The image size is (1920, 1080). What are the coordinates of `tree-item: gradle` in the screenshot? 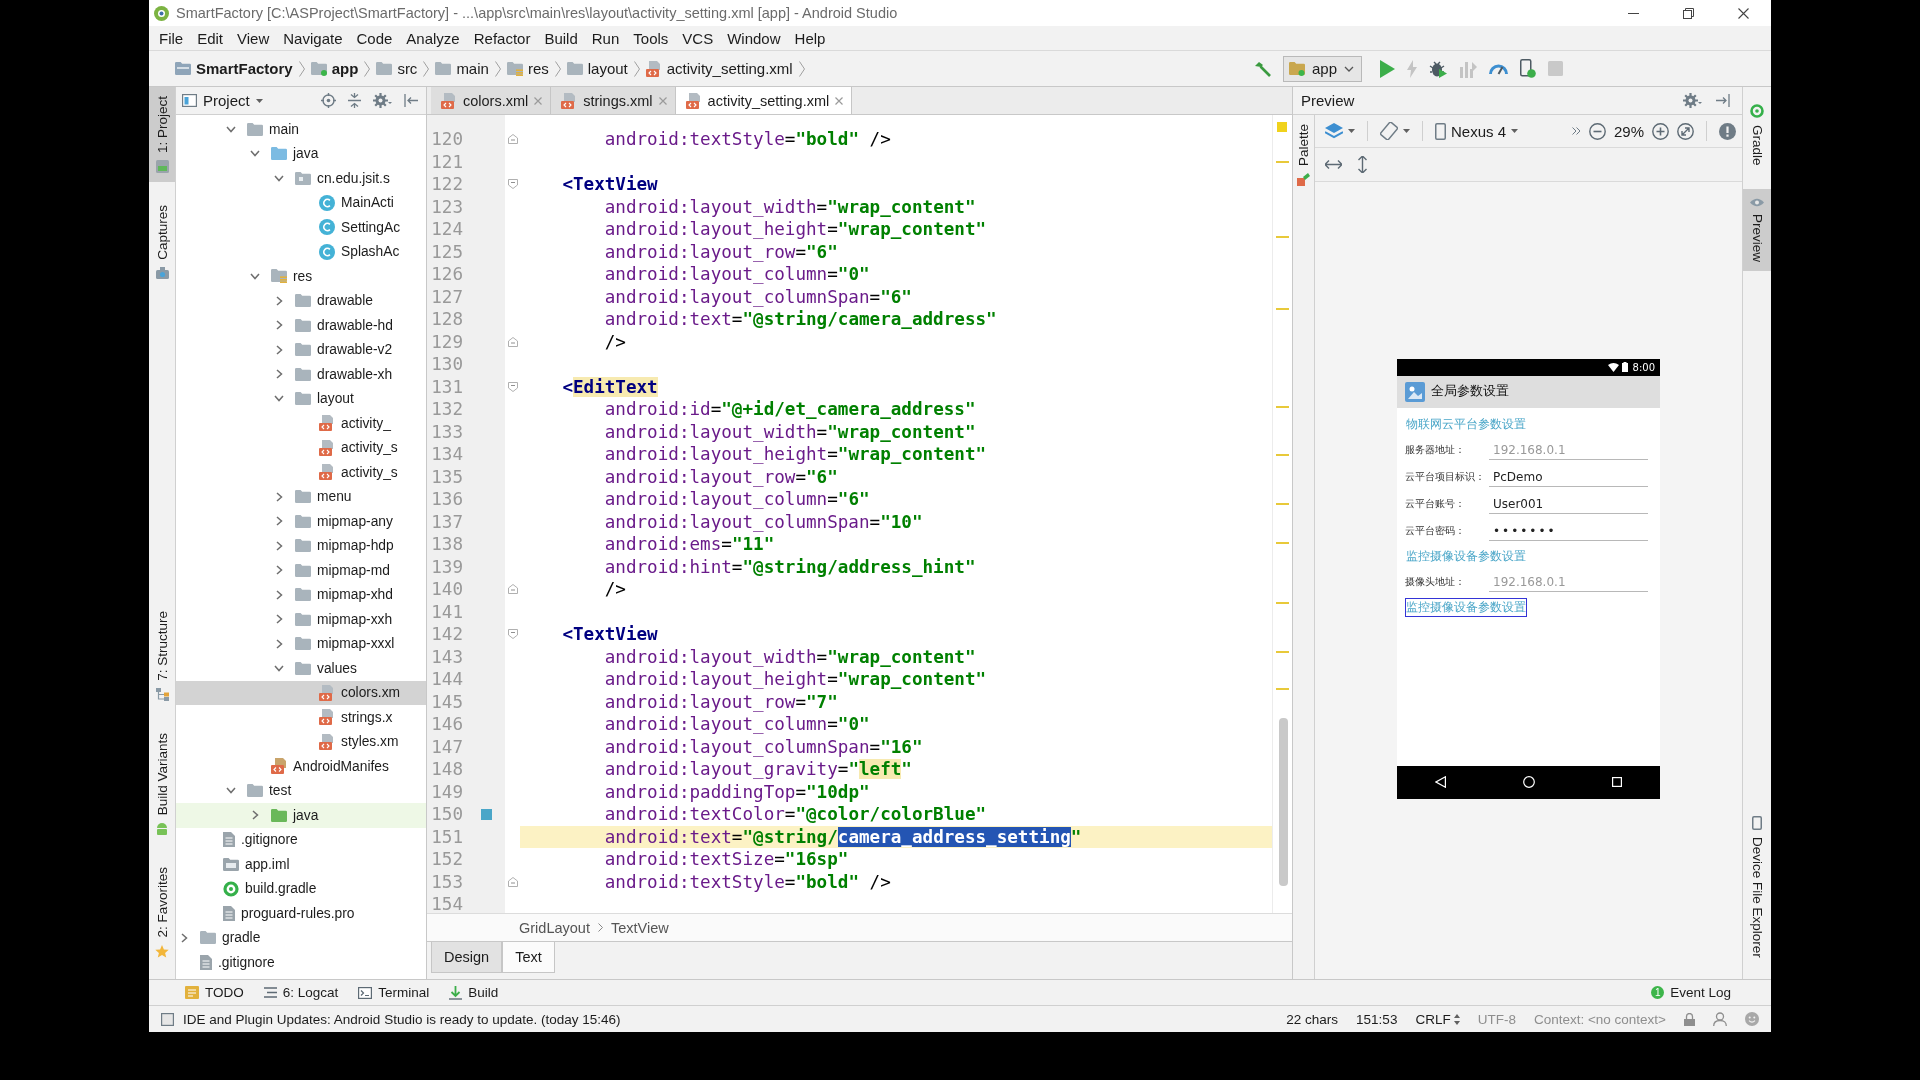 It's located at (301, 937).